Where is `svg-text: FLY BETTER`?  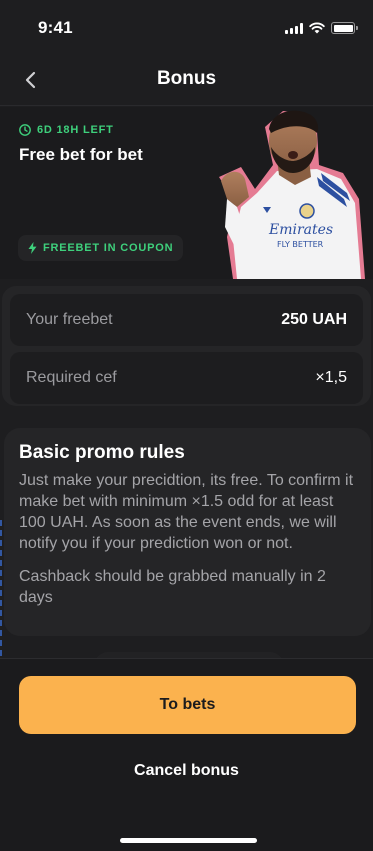 svg-text: FLY BETTER is located at coordinates (300, 244).